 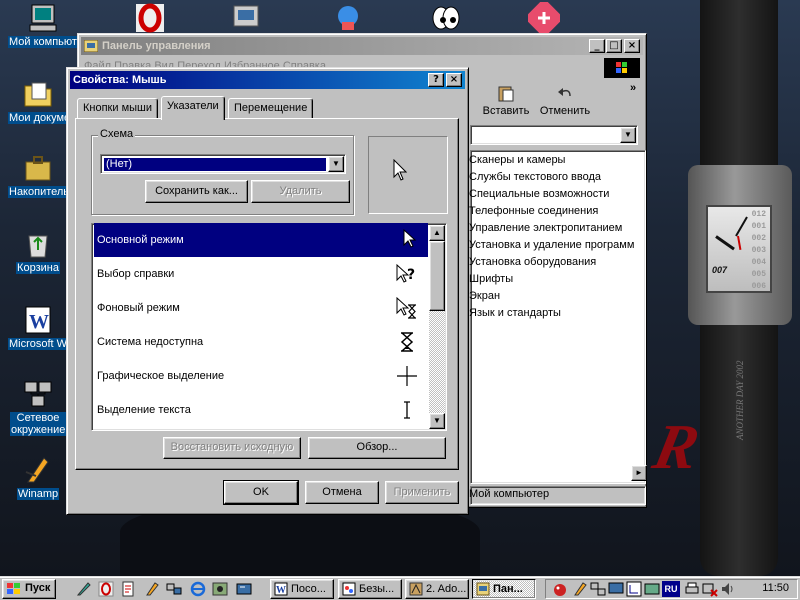 I want to click on tab-buttons: Кнопки мыши, so click(x=118, y=108).